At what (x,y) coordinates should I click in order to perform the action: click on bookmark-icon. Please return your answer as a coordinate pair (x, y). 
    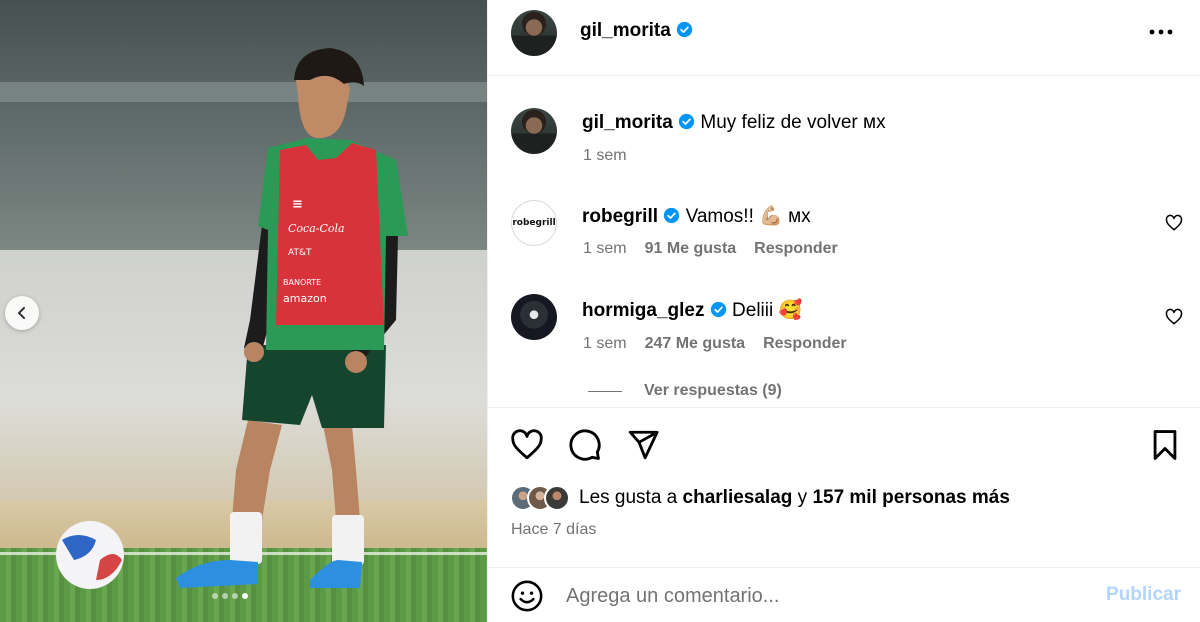
    Looking at the image, I should click on (1165, 445).